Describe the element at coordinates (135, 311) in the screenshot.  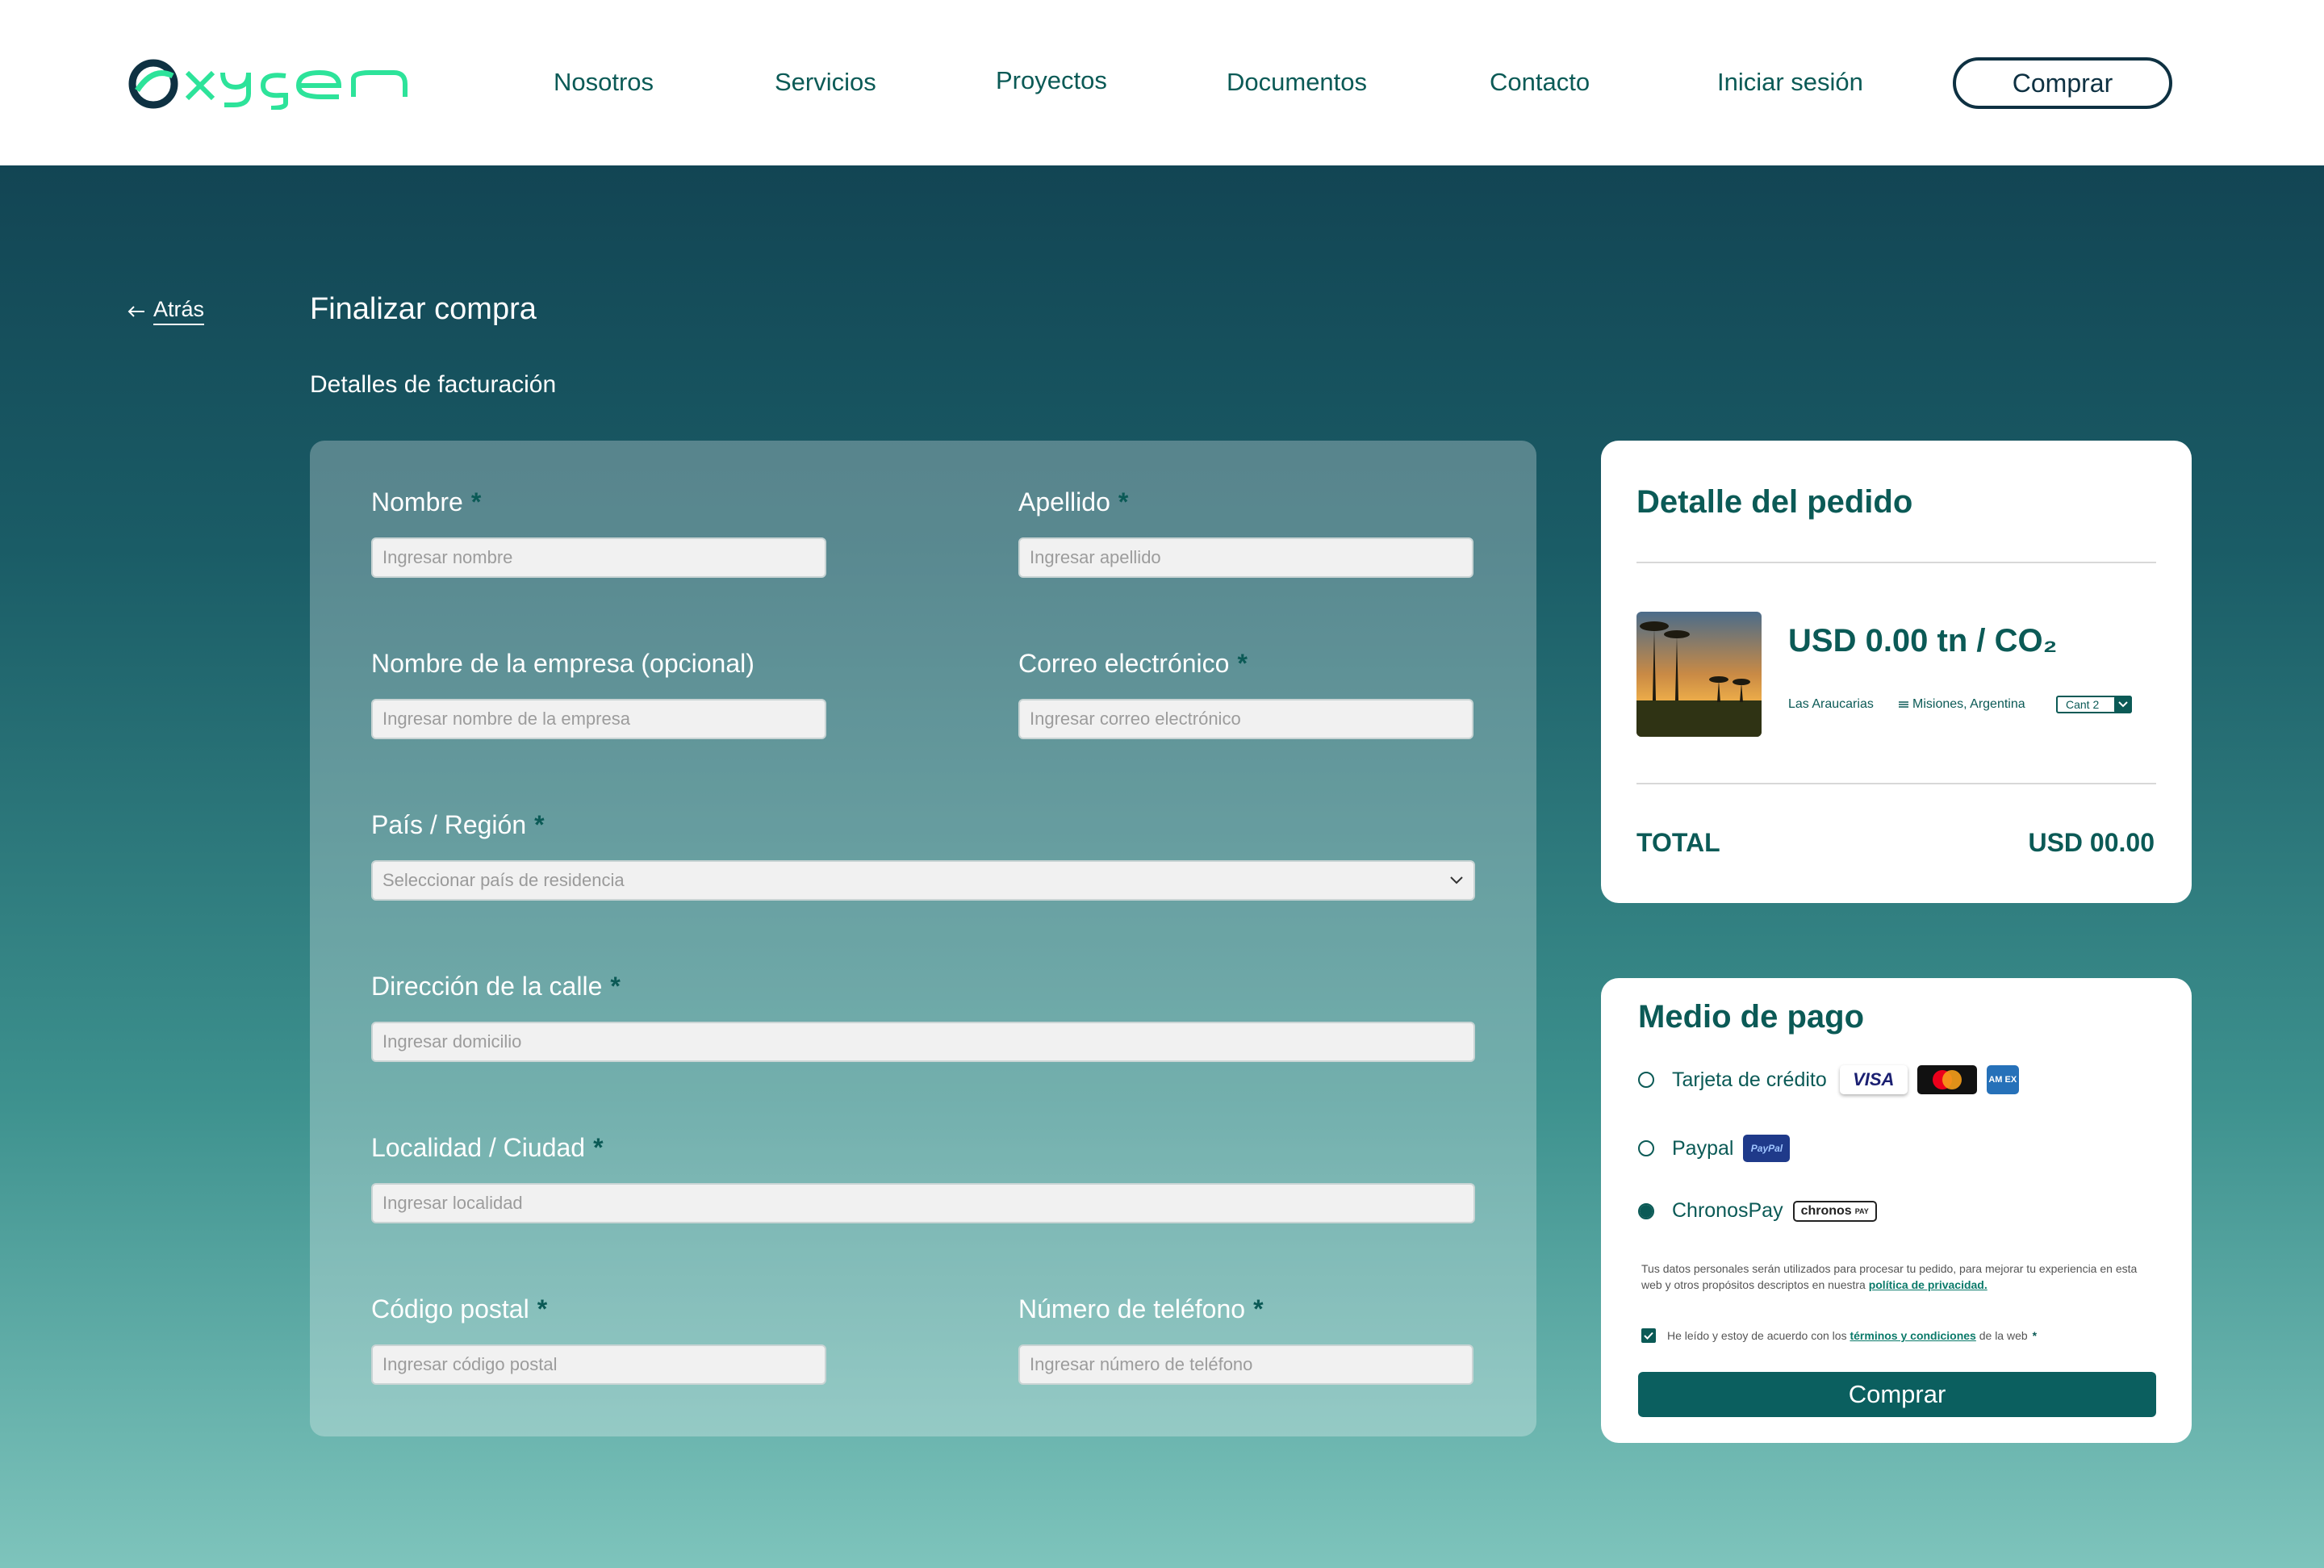
I see `arrow-left-icon` at that location.